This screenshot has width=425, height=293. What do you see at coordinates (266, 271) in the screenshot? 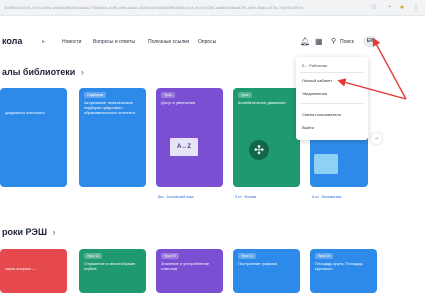
I see `resh-card-4: Урок 11 Построение графика` at bounding box center [266, 271].